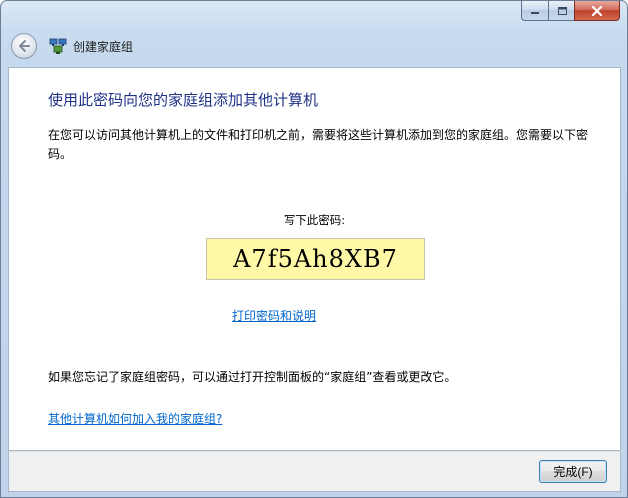 The image size is (628, 498). I want to click on maximize-button, so click(561, 11).